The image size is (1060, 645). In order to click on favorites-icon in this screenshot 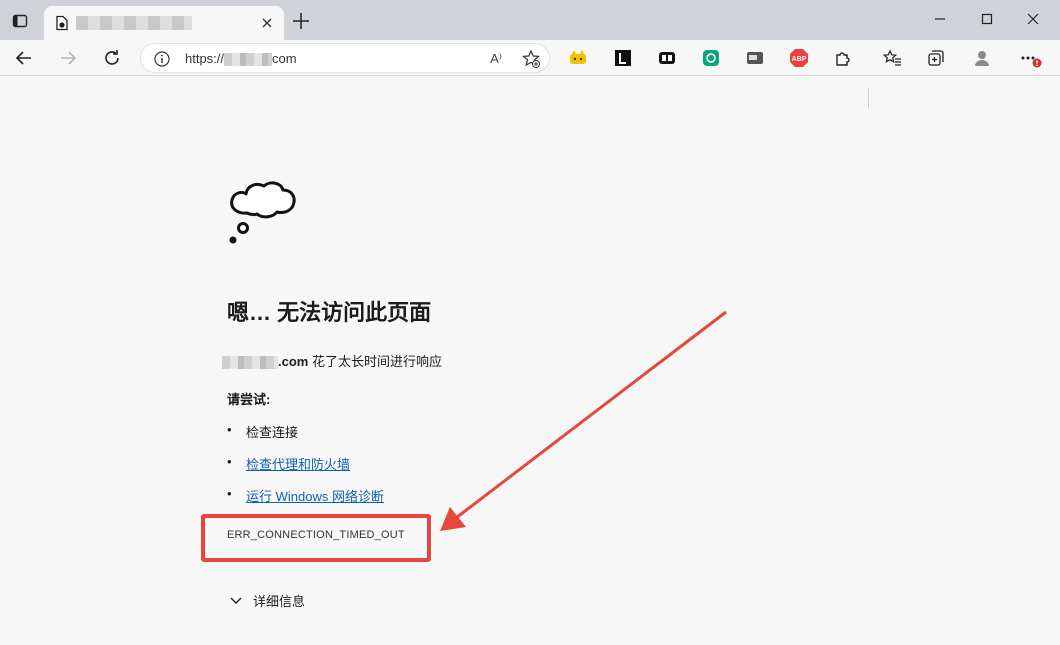, I will do `click(892, 58)`.